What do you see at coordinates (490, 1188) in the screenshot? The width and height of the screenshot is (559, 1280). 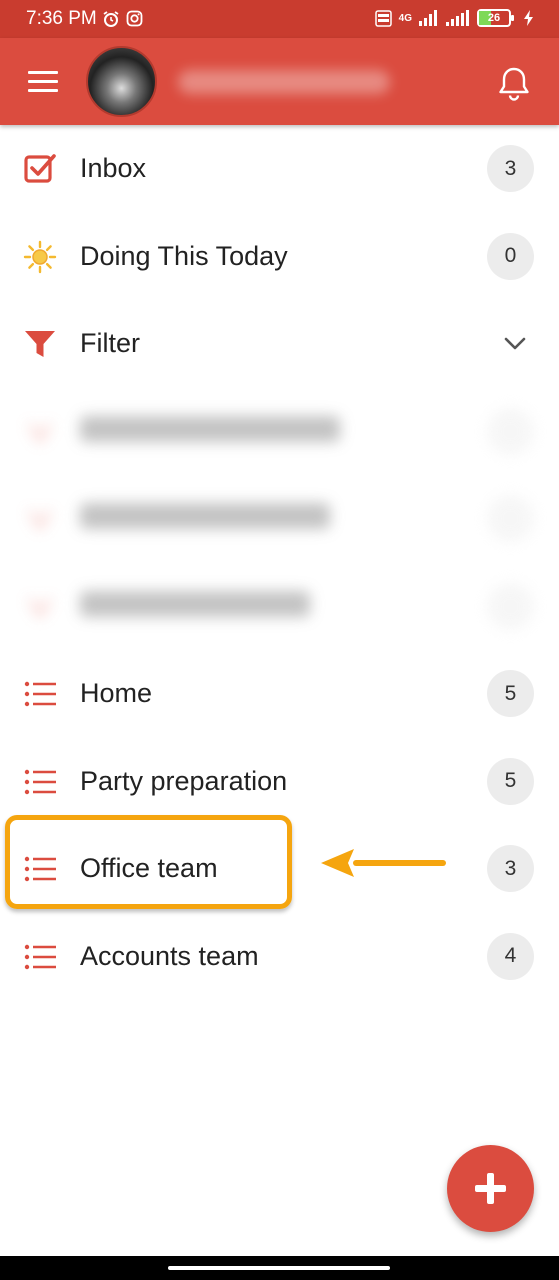 I see `add-button` at bounding box center [490, 1188].